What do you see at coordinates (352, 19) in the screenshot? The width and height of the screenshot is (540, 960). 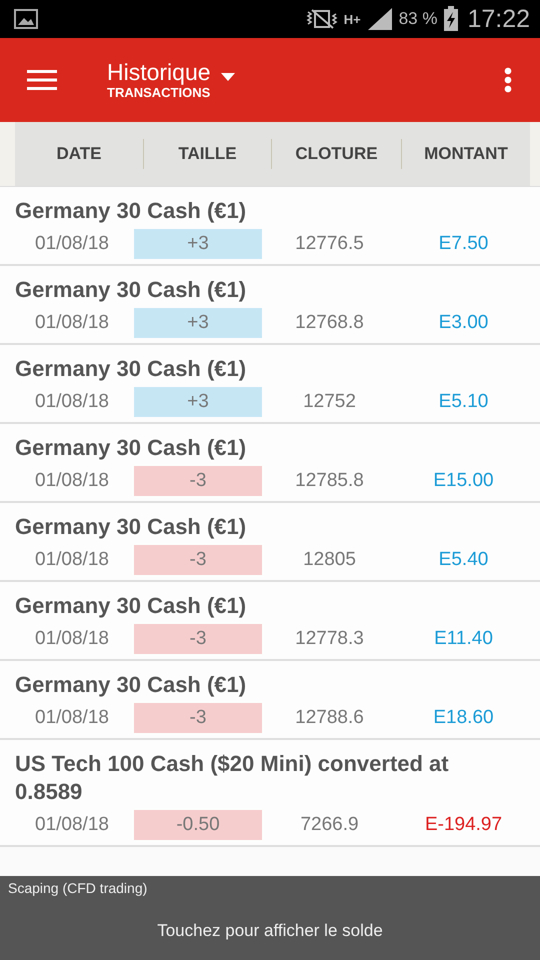 I see `network-type: H+` at bounding box center [352, 19].